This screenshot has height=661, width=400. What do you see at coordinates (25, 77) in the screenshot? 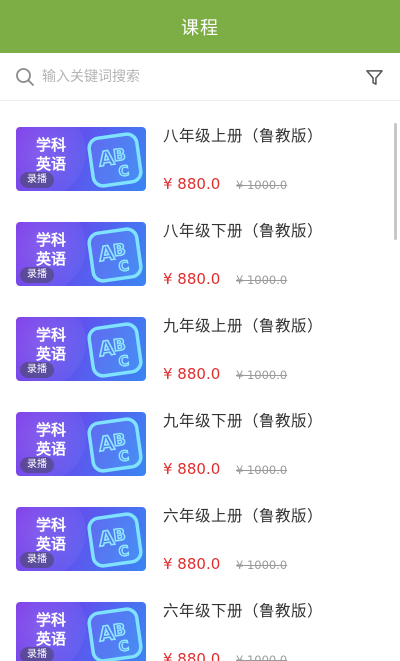
I see `search-icon` at bounding box center [25, 77].